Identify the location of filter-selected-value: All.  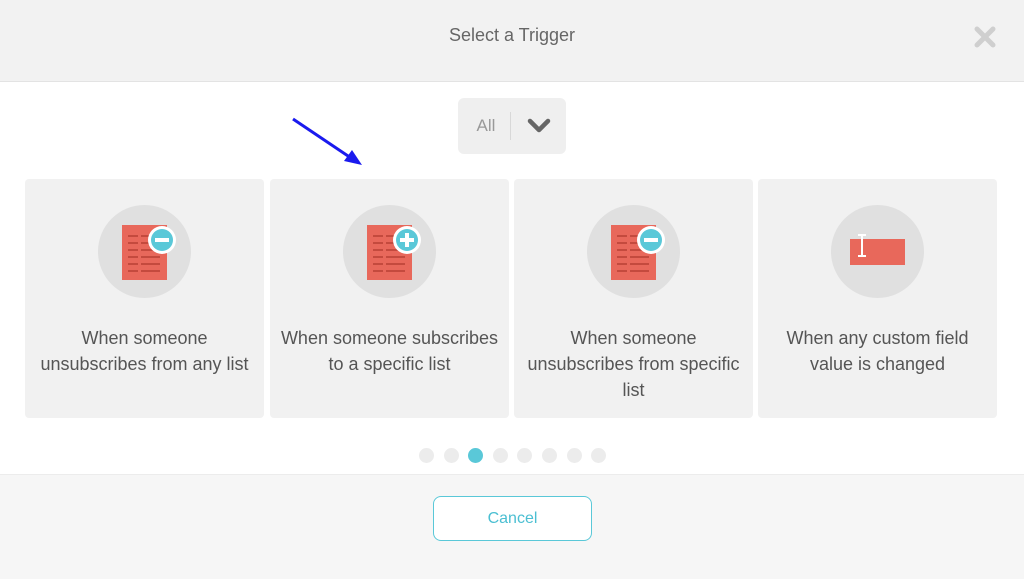
(486, 125).